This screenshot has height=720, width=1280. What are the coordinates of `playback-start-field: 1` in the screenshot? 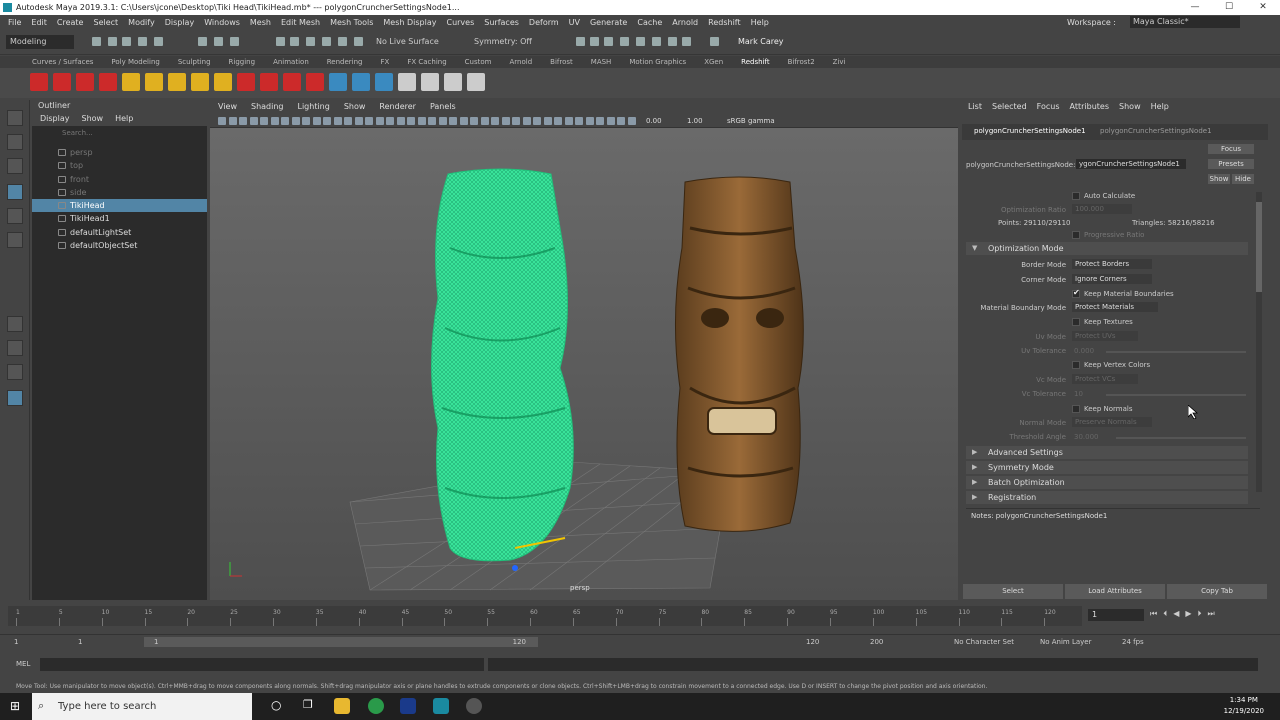 It's located at (80, 642).